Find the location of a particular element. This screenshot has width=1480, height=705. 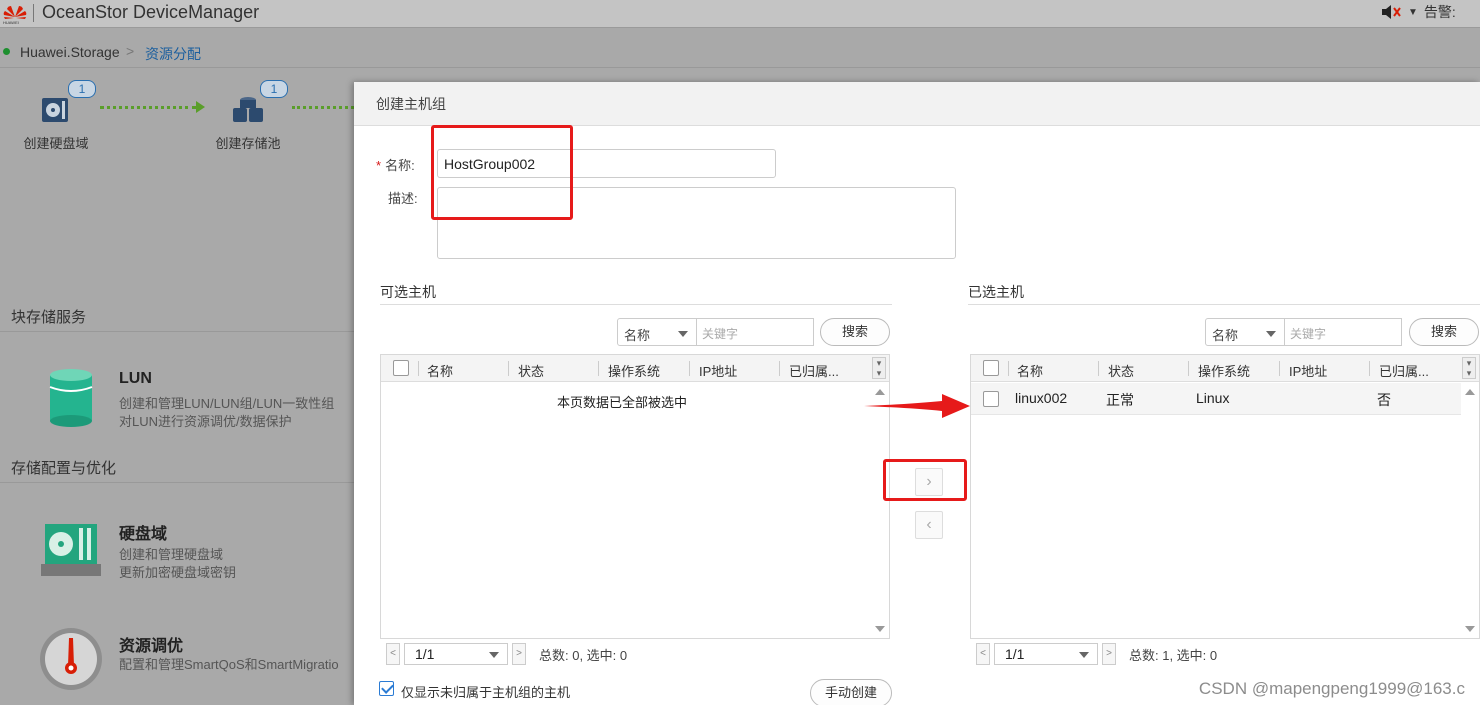

service-desc: 创建和管理硬盘域 is located at coordinates (171, 554).